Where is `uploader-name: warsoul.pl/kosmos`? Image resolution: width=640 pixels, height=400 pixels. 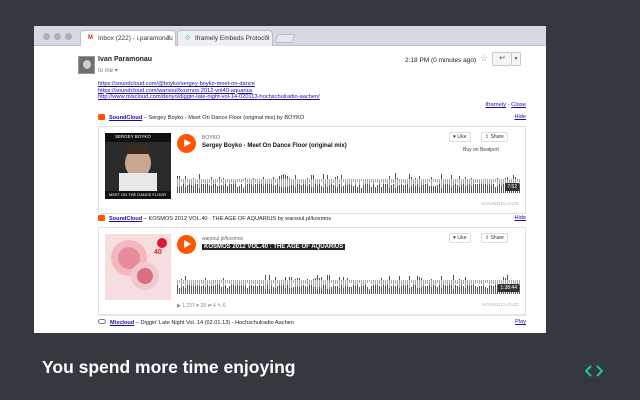 uploader-name: warsoul.pl/kosmos is located at coordinates (222, 239).